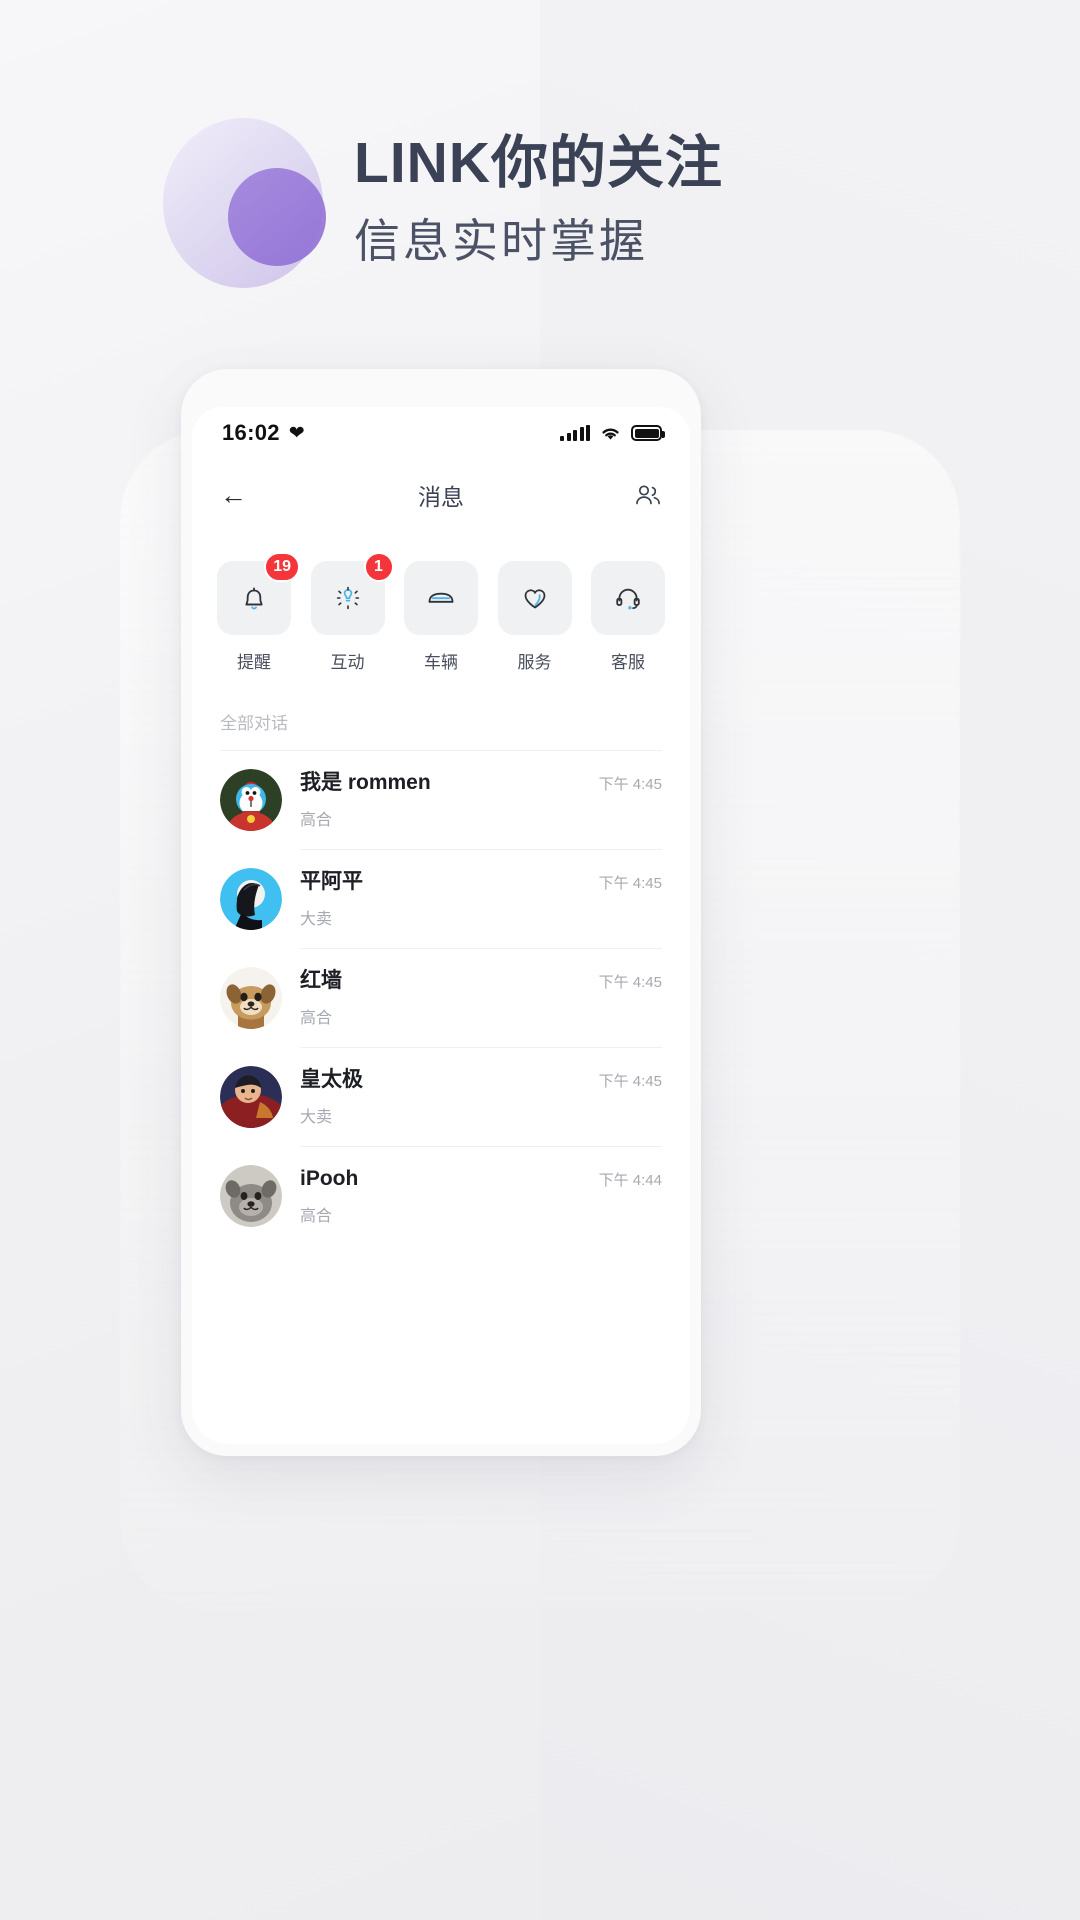  I want to click on chat-item-text: iPooh 高合, so click(440, 1195).